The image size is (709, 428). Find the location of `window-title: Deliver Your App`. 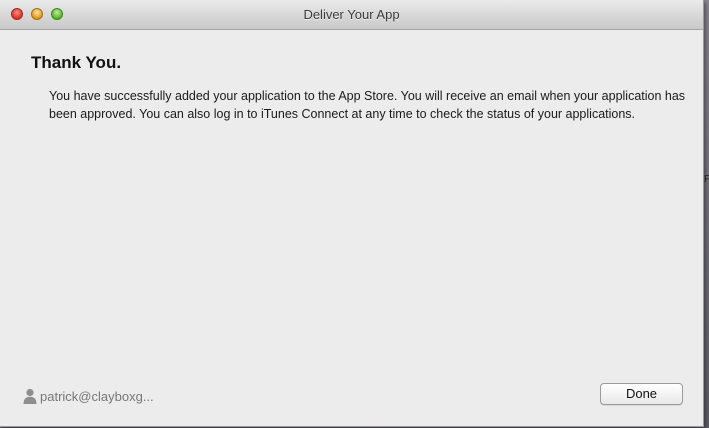

window-title: Deliver Your App is located at coordinates (351, 14).